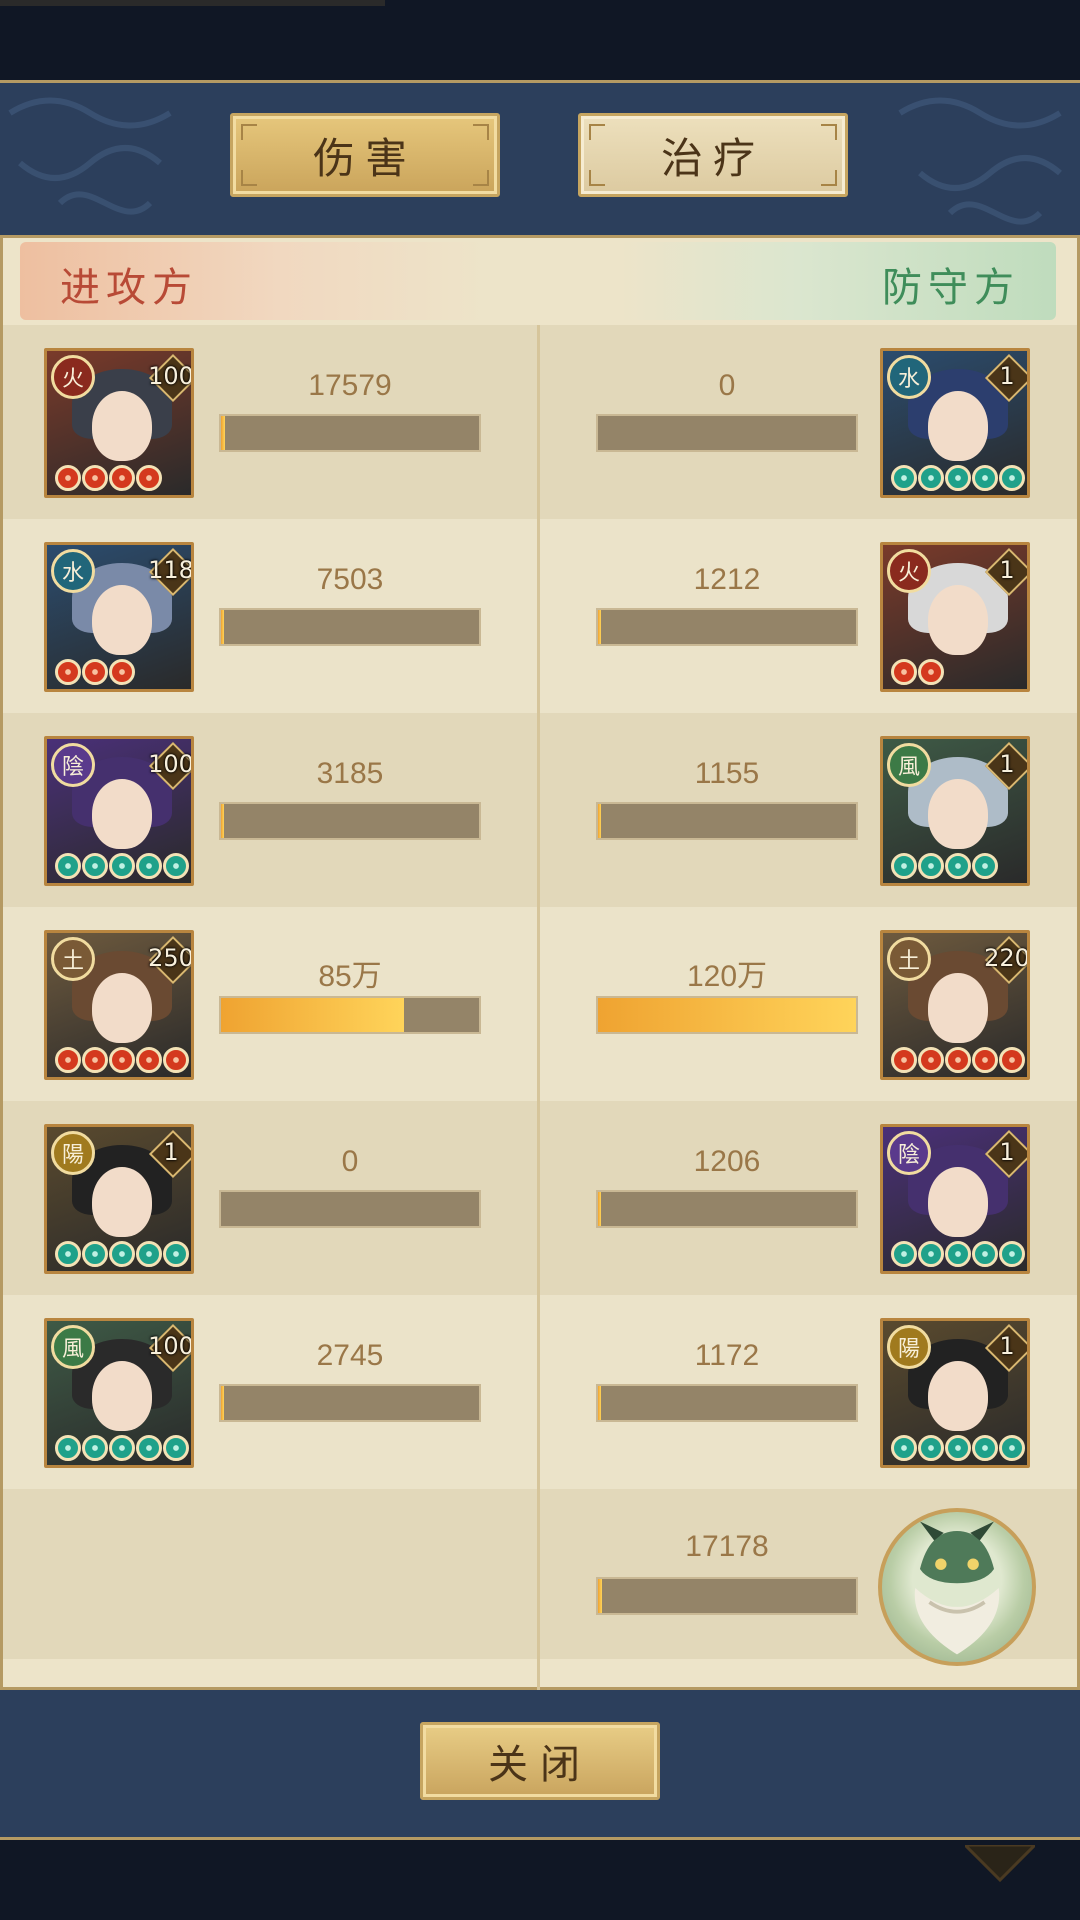 The width and height of the screenshot is (1080, 1920). I want to click on tab-healing-label: 治疗, so click(712, 158).